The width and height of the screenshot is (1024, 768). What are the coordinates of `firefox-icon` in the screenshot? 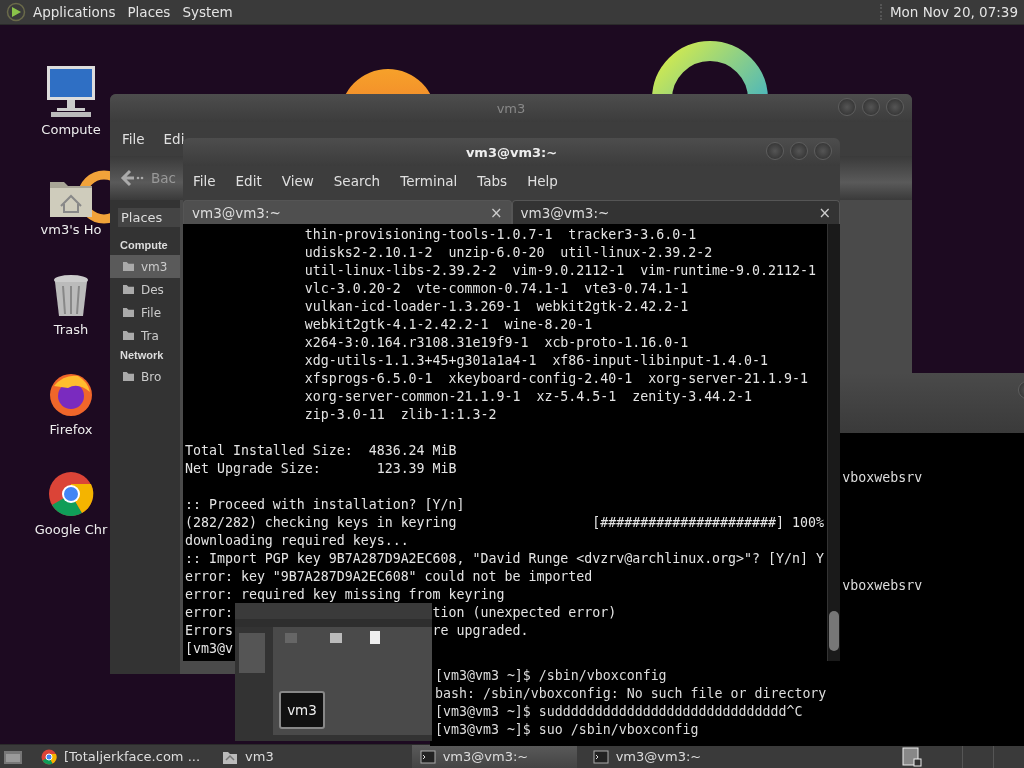 It's located at (71, 395).